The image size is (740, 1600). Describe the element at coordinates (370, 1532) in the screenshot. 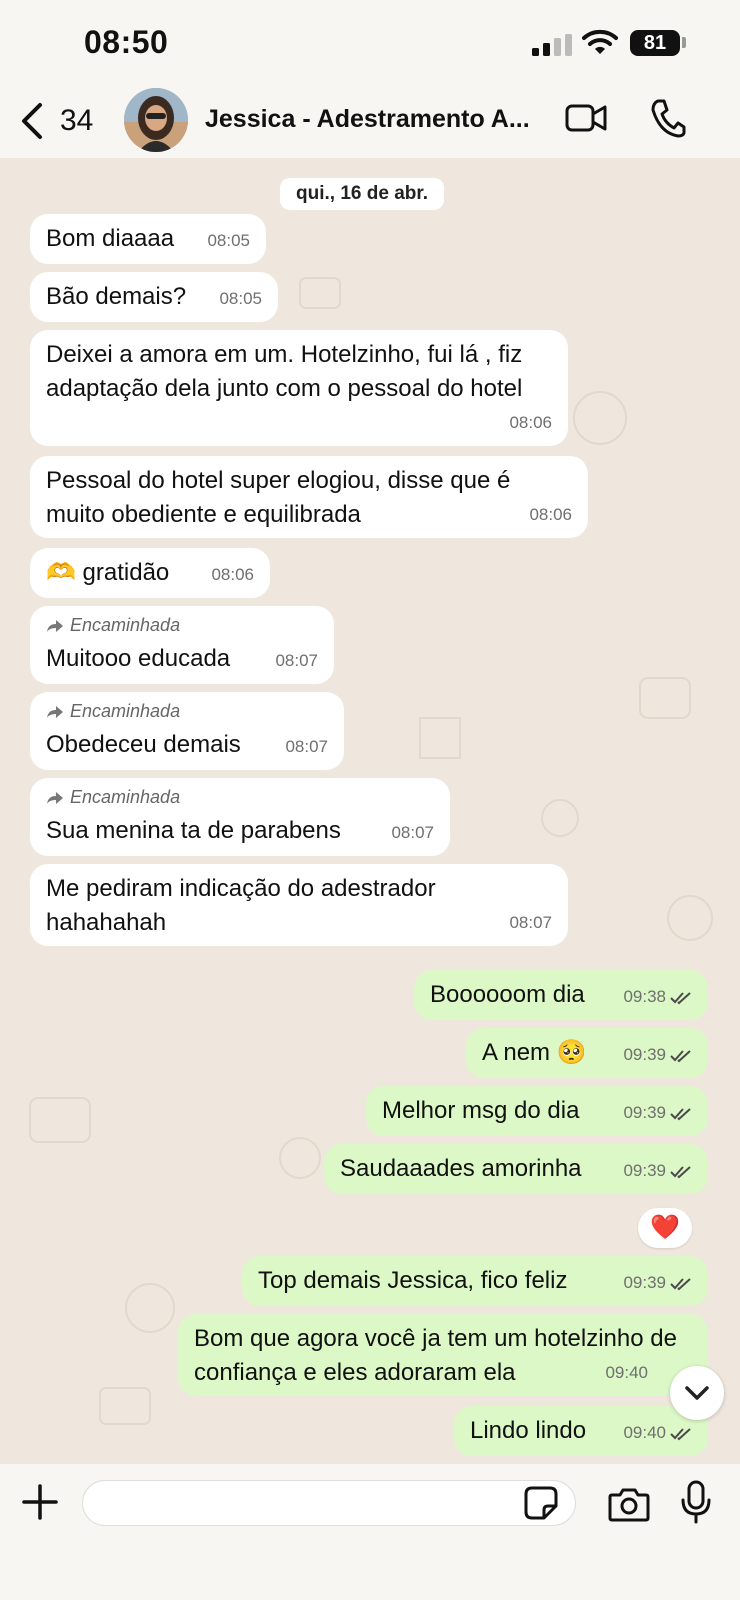

I see `message-composer` at that location.